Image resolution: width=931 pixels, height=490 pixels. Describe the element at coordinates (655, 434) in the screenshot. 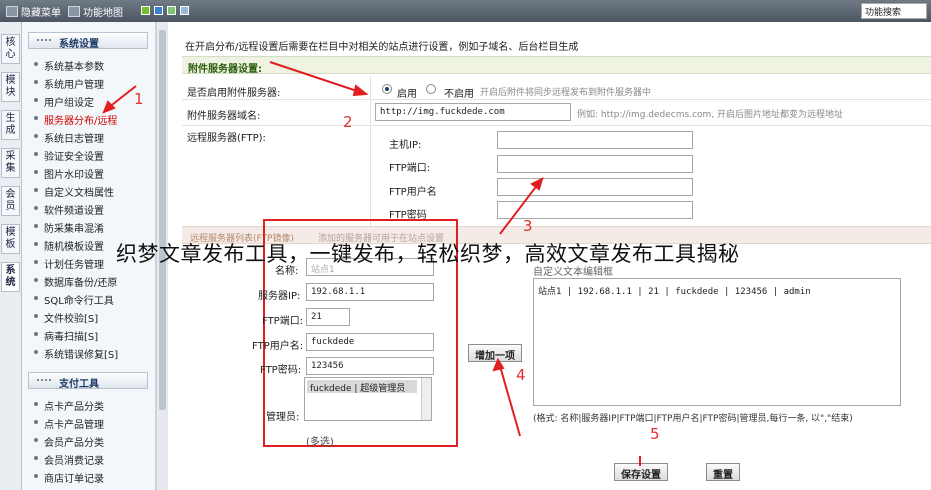

I see `annotation-5: 5` at that location.